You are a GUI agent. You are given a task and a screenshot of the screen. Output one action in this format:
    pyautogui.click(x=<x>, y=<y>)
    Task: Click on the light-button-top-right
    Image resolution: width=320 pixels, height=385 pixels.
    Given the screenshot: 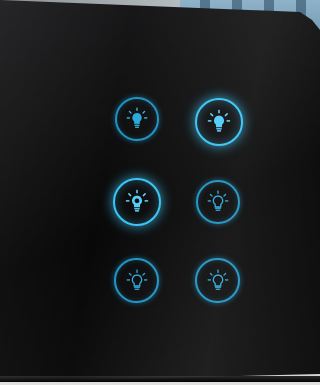 What is the action you would take?
    pyautogui.click(x=219, y=122)
    